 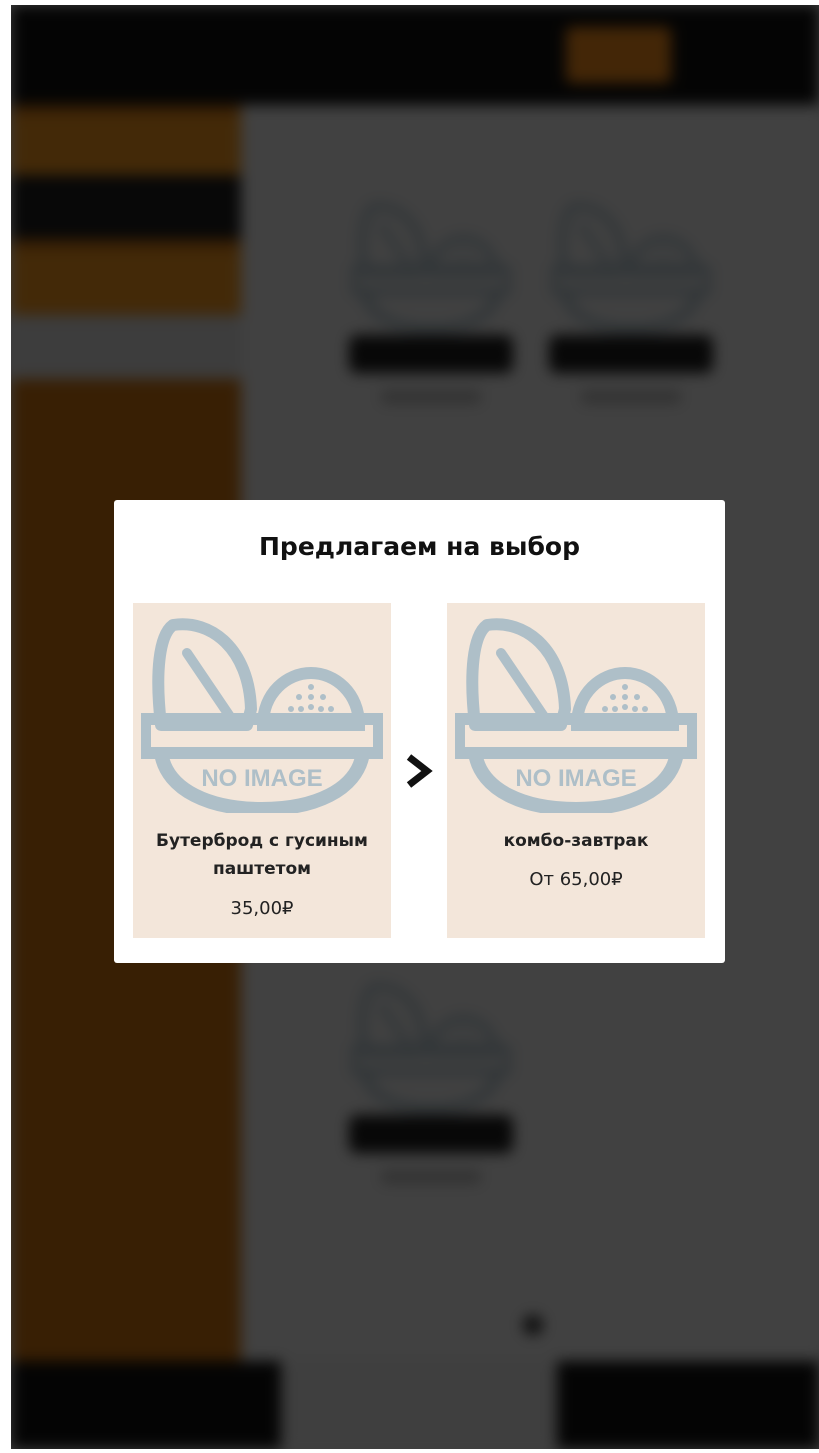 What do you see at coordinates (576, 879) in the screenshot?
I see `choice-option-price: От 65,00₽` at bounding box center [576, 879].